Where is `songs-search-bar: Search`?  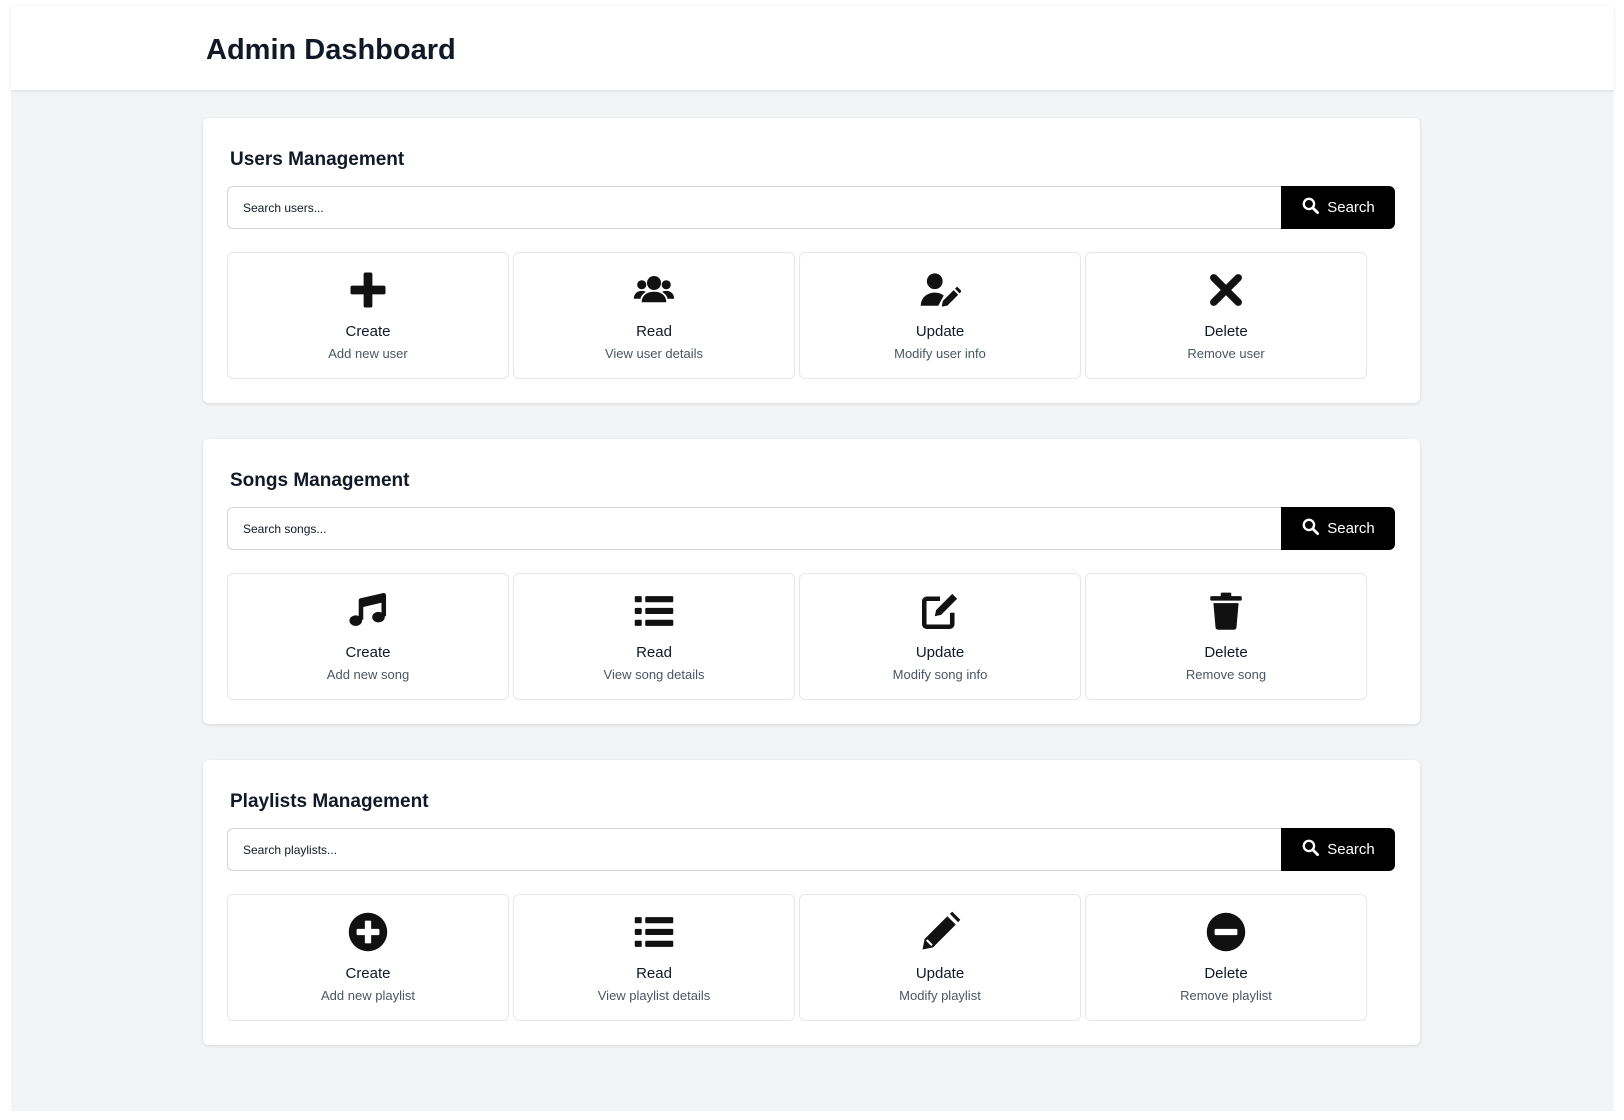
songs-search-bar: Search is located at coordinates (811, 528).